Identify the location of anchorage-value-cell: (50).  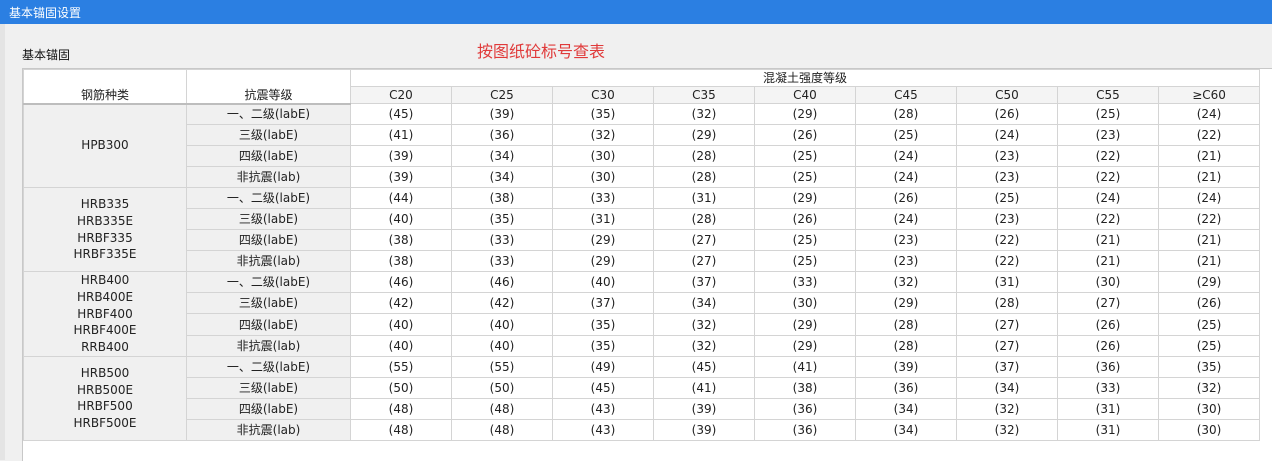
(401, 387).